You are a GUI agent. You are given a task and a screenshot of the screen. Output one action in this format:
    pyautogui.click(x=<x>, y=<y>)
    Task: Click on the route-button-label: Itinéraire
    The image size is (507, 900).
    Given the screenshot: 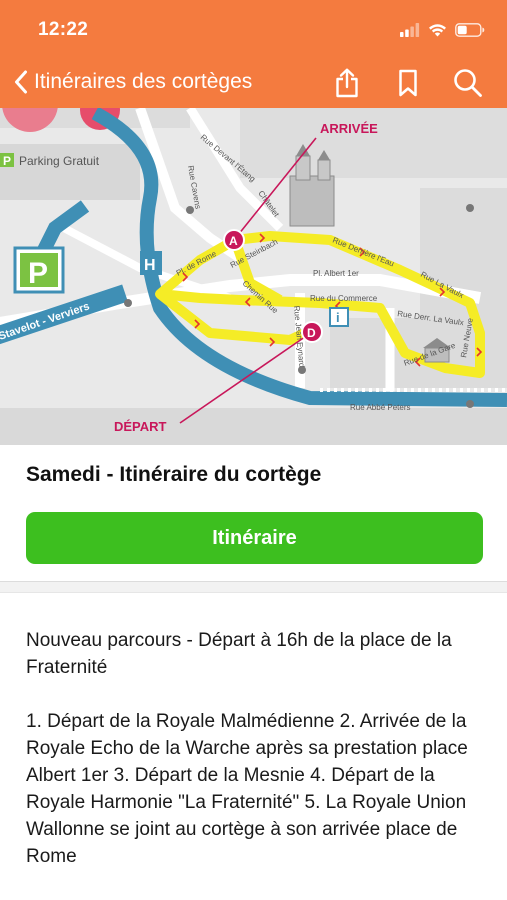 What is the action you would take?
    pyautogui.click(x=254, y=537)
    